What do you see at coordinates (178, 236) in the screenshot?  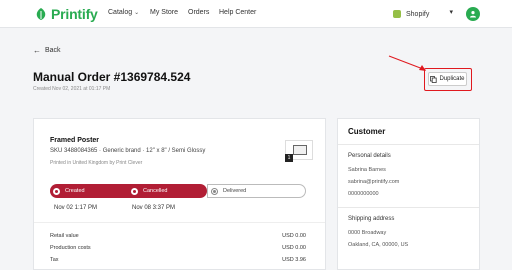 I see `financial-row: Retail value USD 0.00` at bounding box center [178, 236].